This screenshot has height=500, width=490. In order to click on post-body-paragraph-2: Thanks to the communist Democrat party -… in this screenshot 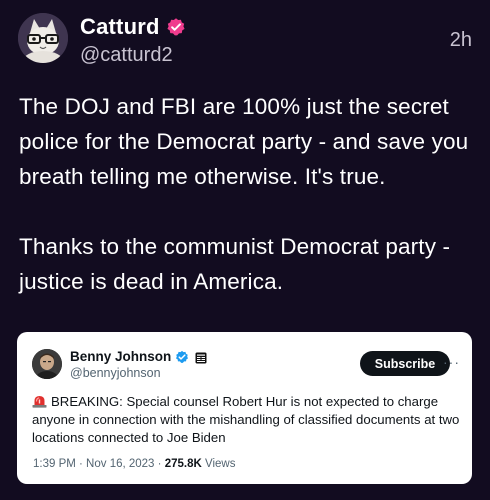, I will do `click(235, 264)`.